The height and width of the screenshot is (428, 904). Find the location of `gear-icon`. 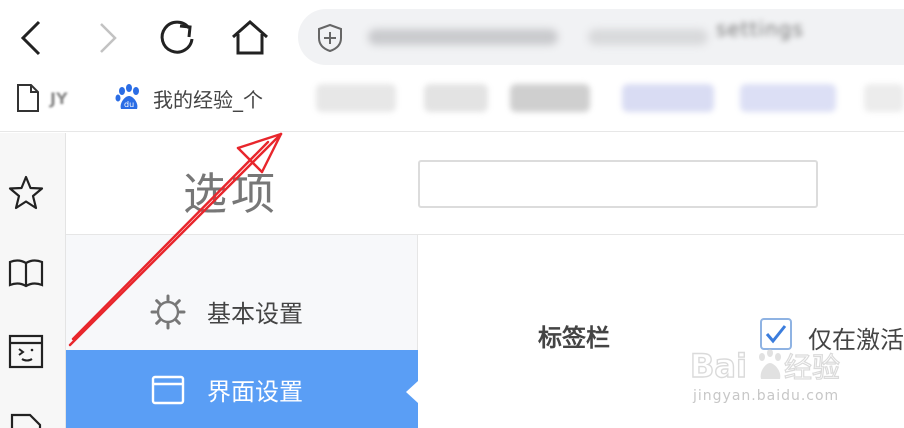

gear-icon is located at coordinates (168, 312).